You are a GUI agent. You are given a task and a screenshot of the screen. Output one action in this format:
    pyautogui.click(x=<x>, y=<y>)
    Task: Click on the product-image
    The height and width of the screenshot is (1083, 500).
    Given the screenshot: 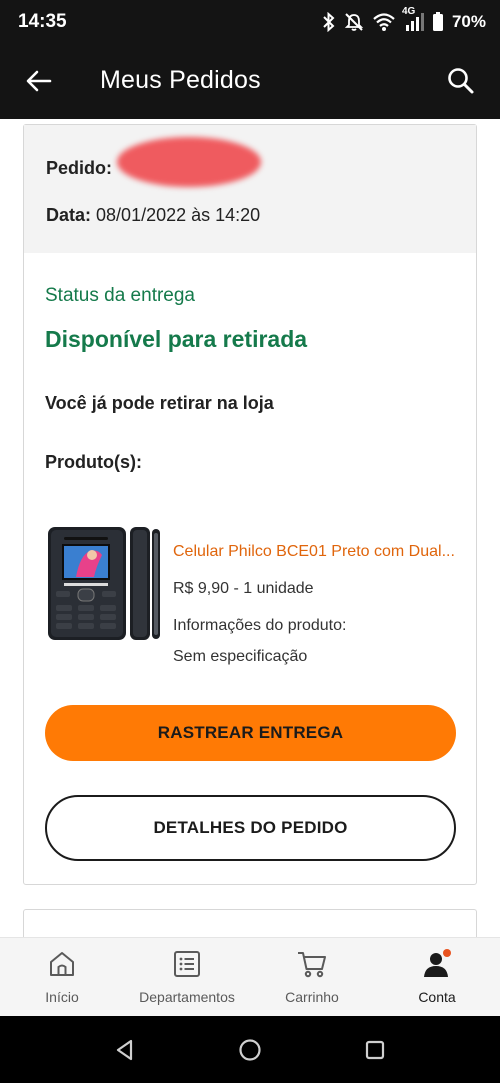 What is the action you would take?
    pyautogui.click(x=103, y=585)
    